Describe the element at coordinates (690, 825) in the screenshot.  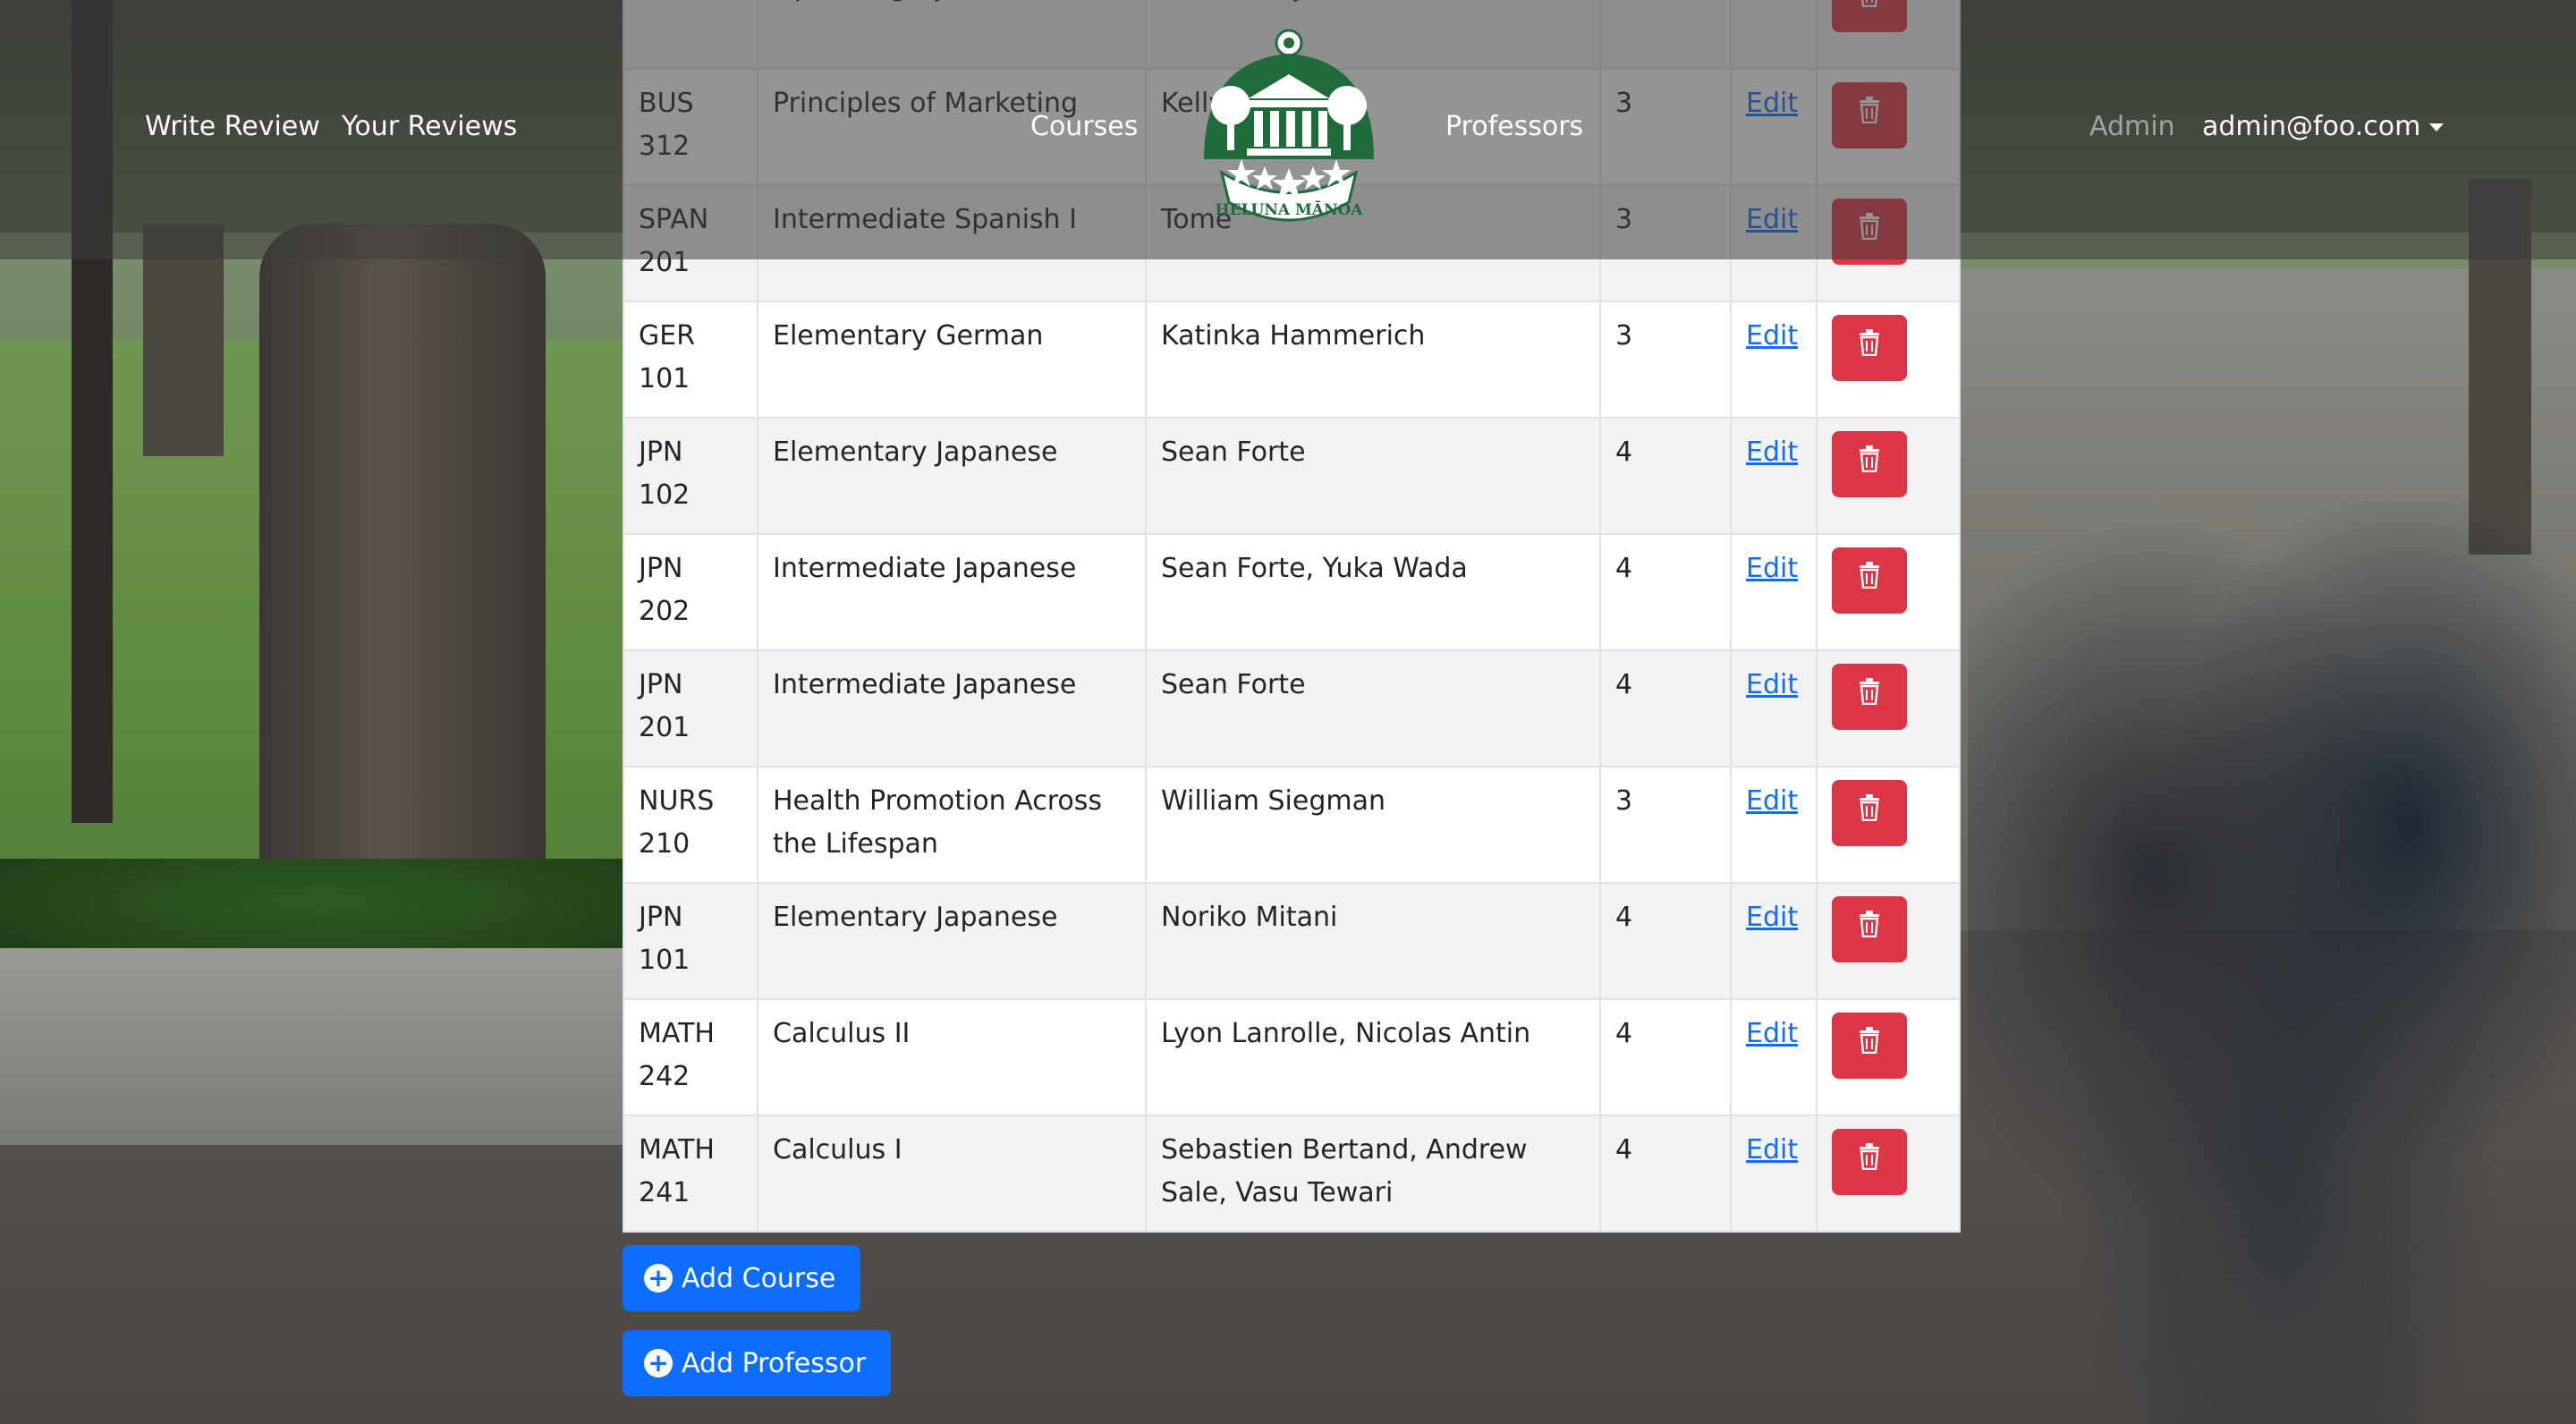
I see `course-code: NURS 210` at that location.